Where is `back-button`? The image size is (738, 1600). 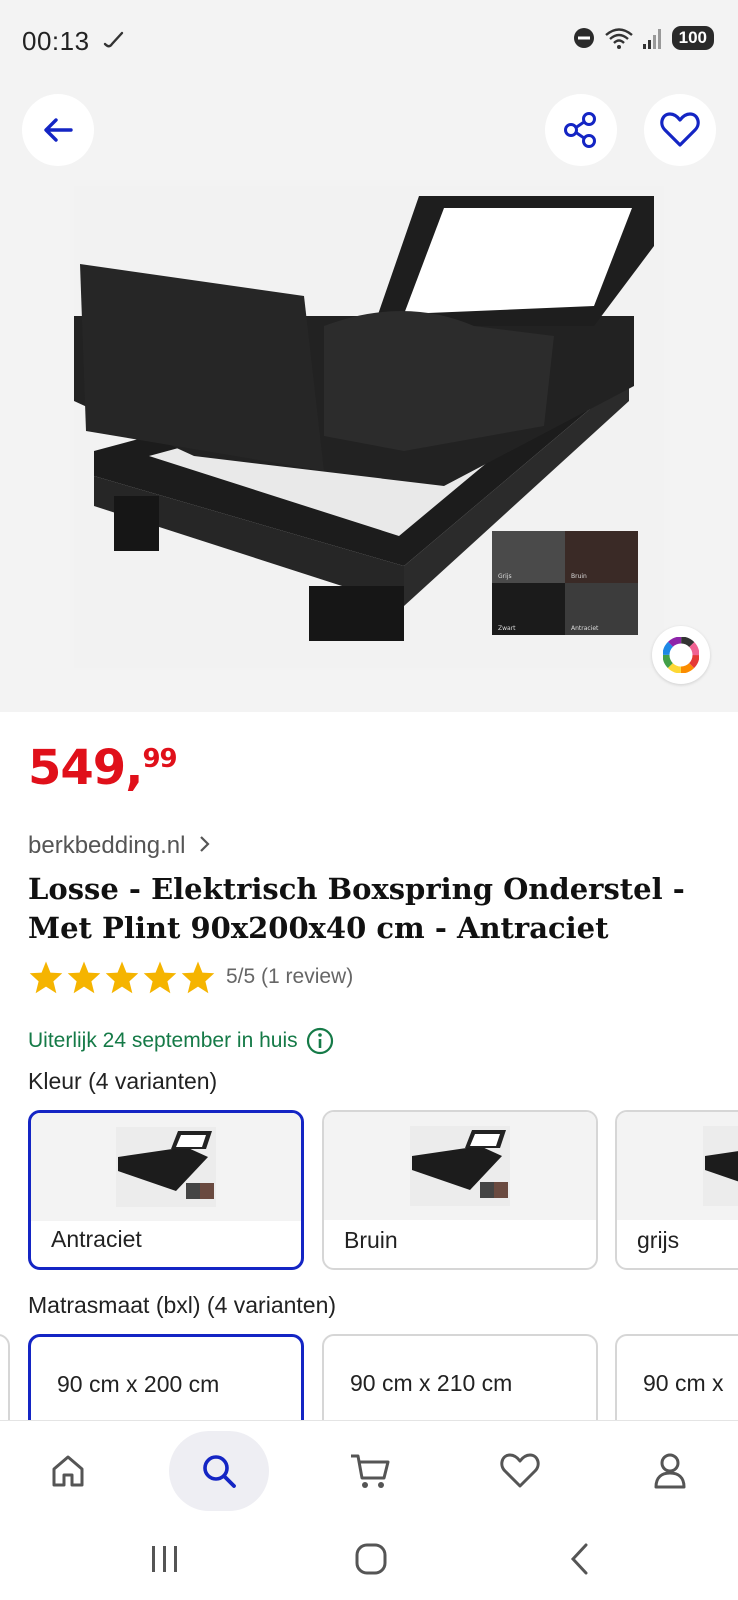
back-button is located at coordinates (58, 130).